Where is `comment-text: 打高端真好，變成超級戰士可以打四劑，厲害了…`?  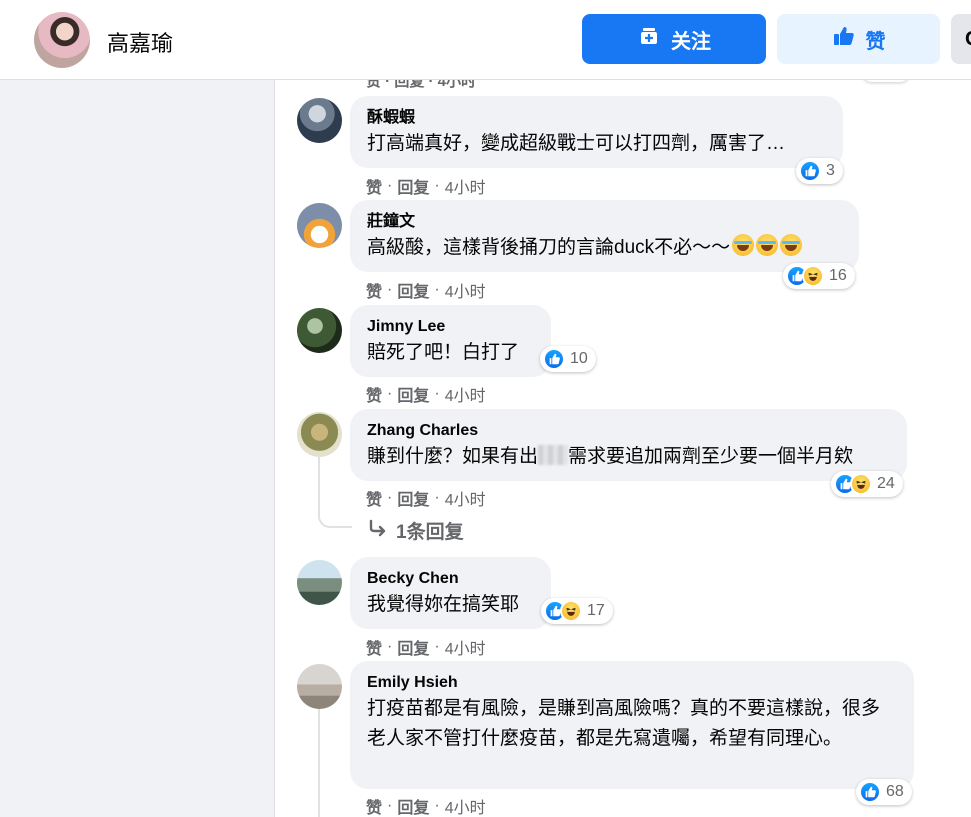
comment-text: 打高端真好，變成超級戰士可以打四劑，厲害了… is located at coordinates (576, 143).